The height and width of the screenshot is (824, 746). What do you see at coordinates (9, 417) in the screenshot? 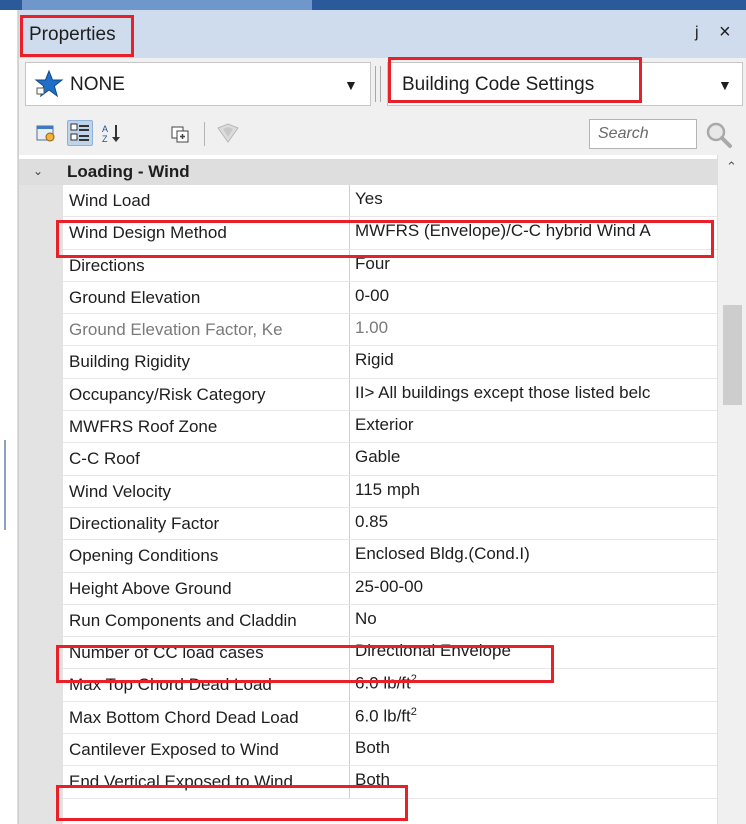
I see `left-dock-strip` at bounding box center [9, 417].